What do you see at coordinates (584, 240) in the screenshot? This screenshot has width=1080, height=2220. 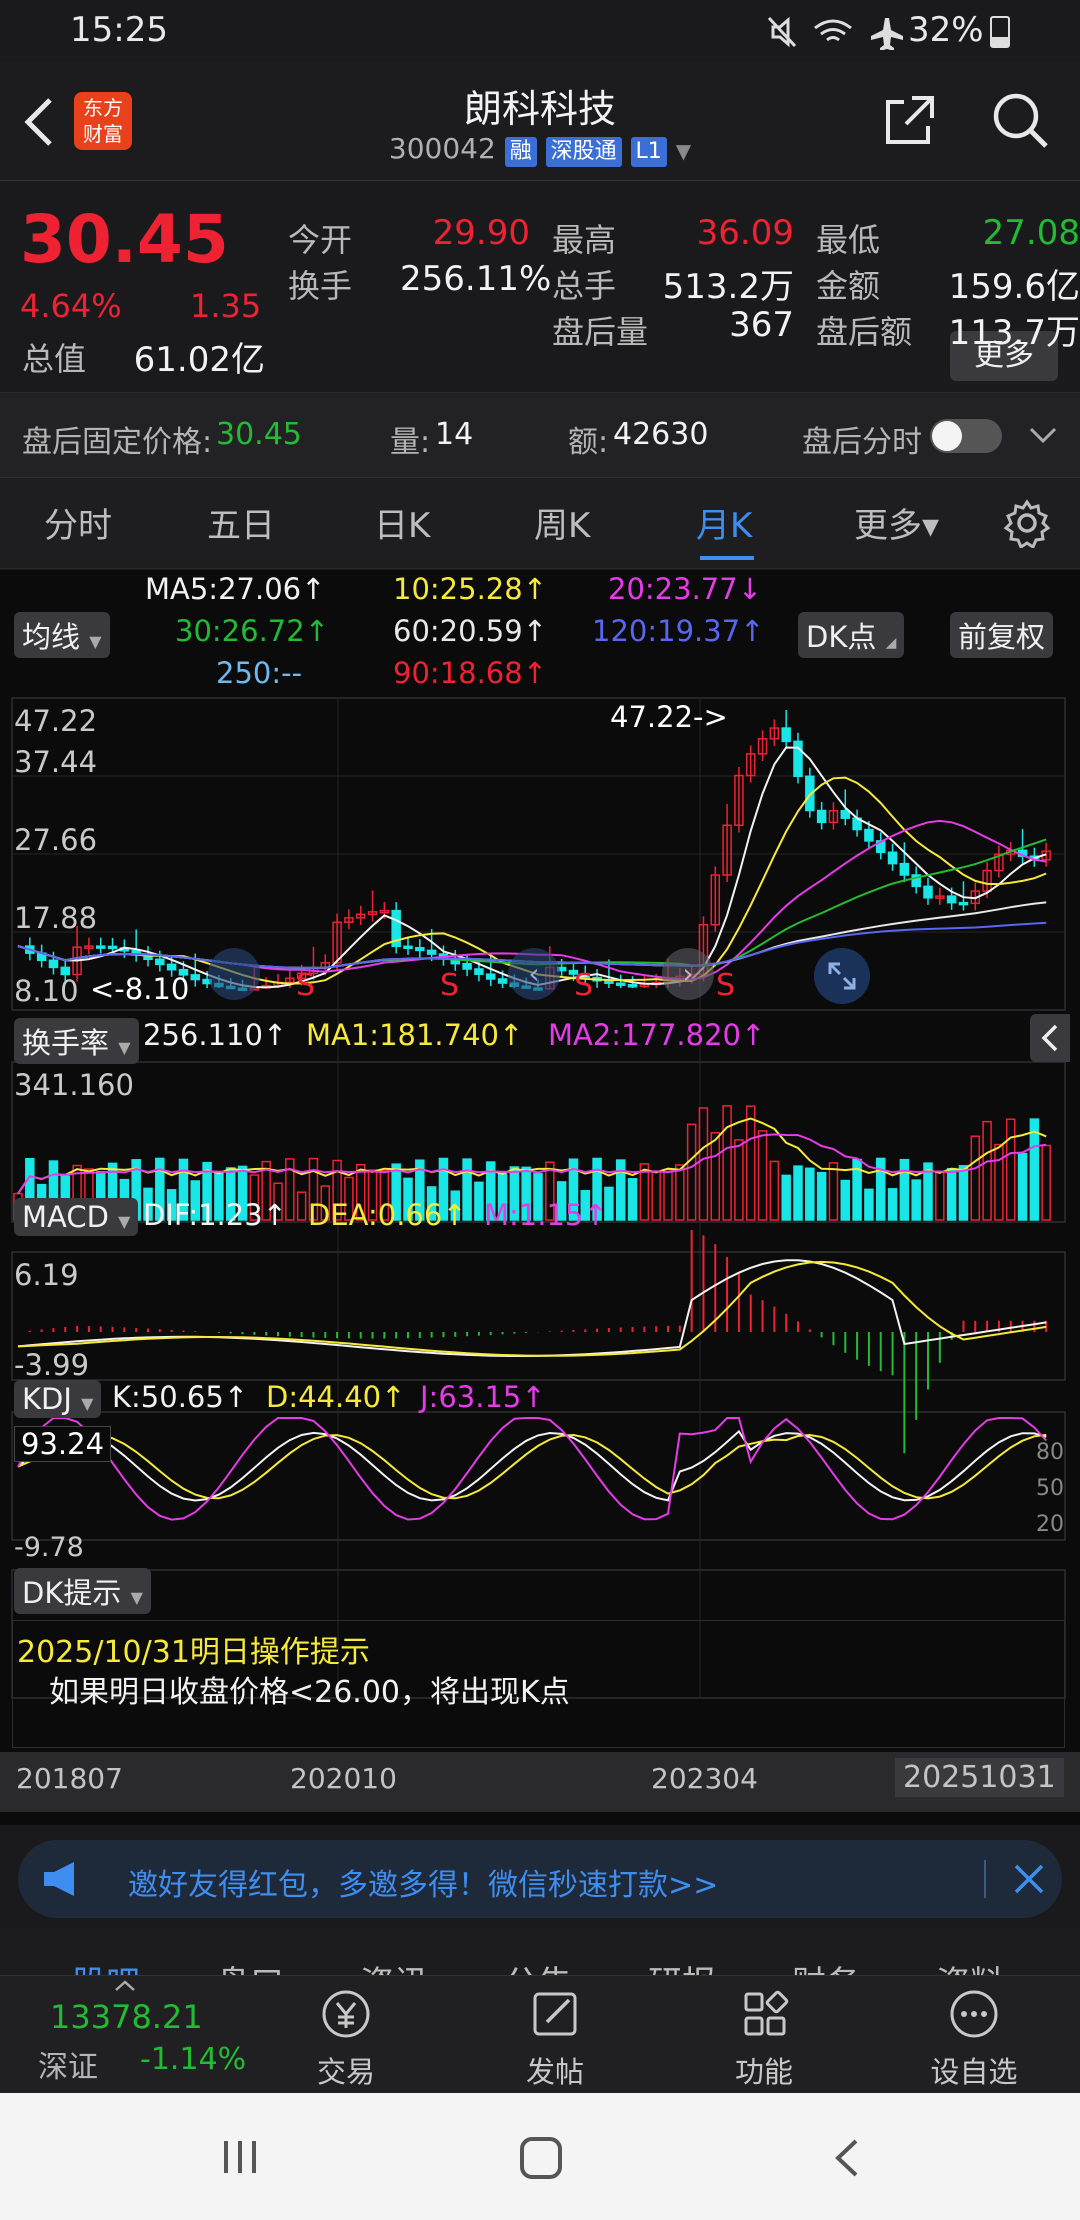 I see `quote-high-label: 最高` at bounding box center [584, 240].